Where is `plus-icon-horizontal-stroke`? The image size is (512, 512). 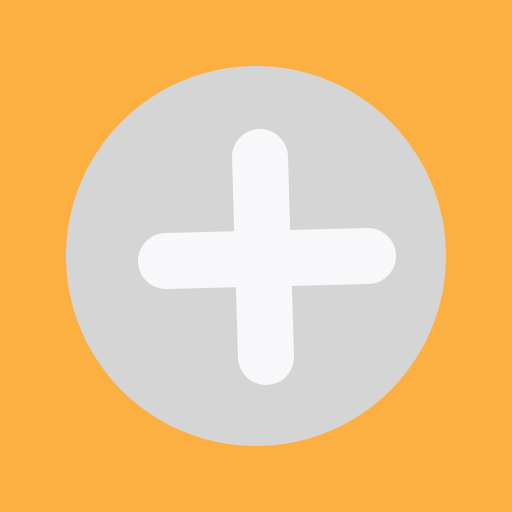
plus-icon-horizontal-stroke is located at coordinates (267, 258).